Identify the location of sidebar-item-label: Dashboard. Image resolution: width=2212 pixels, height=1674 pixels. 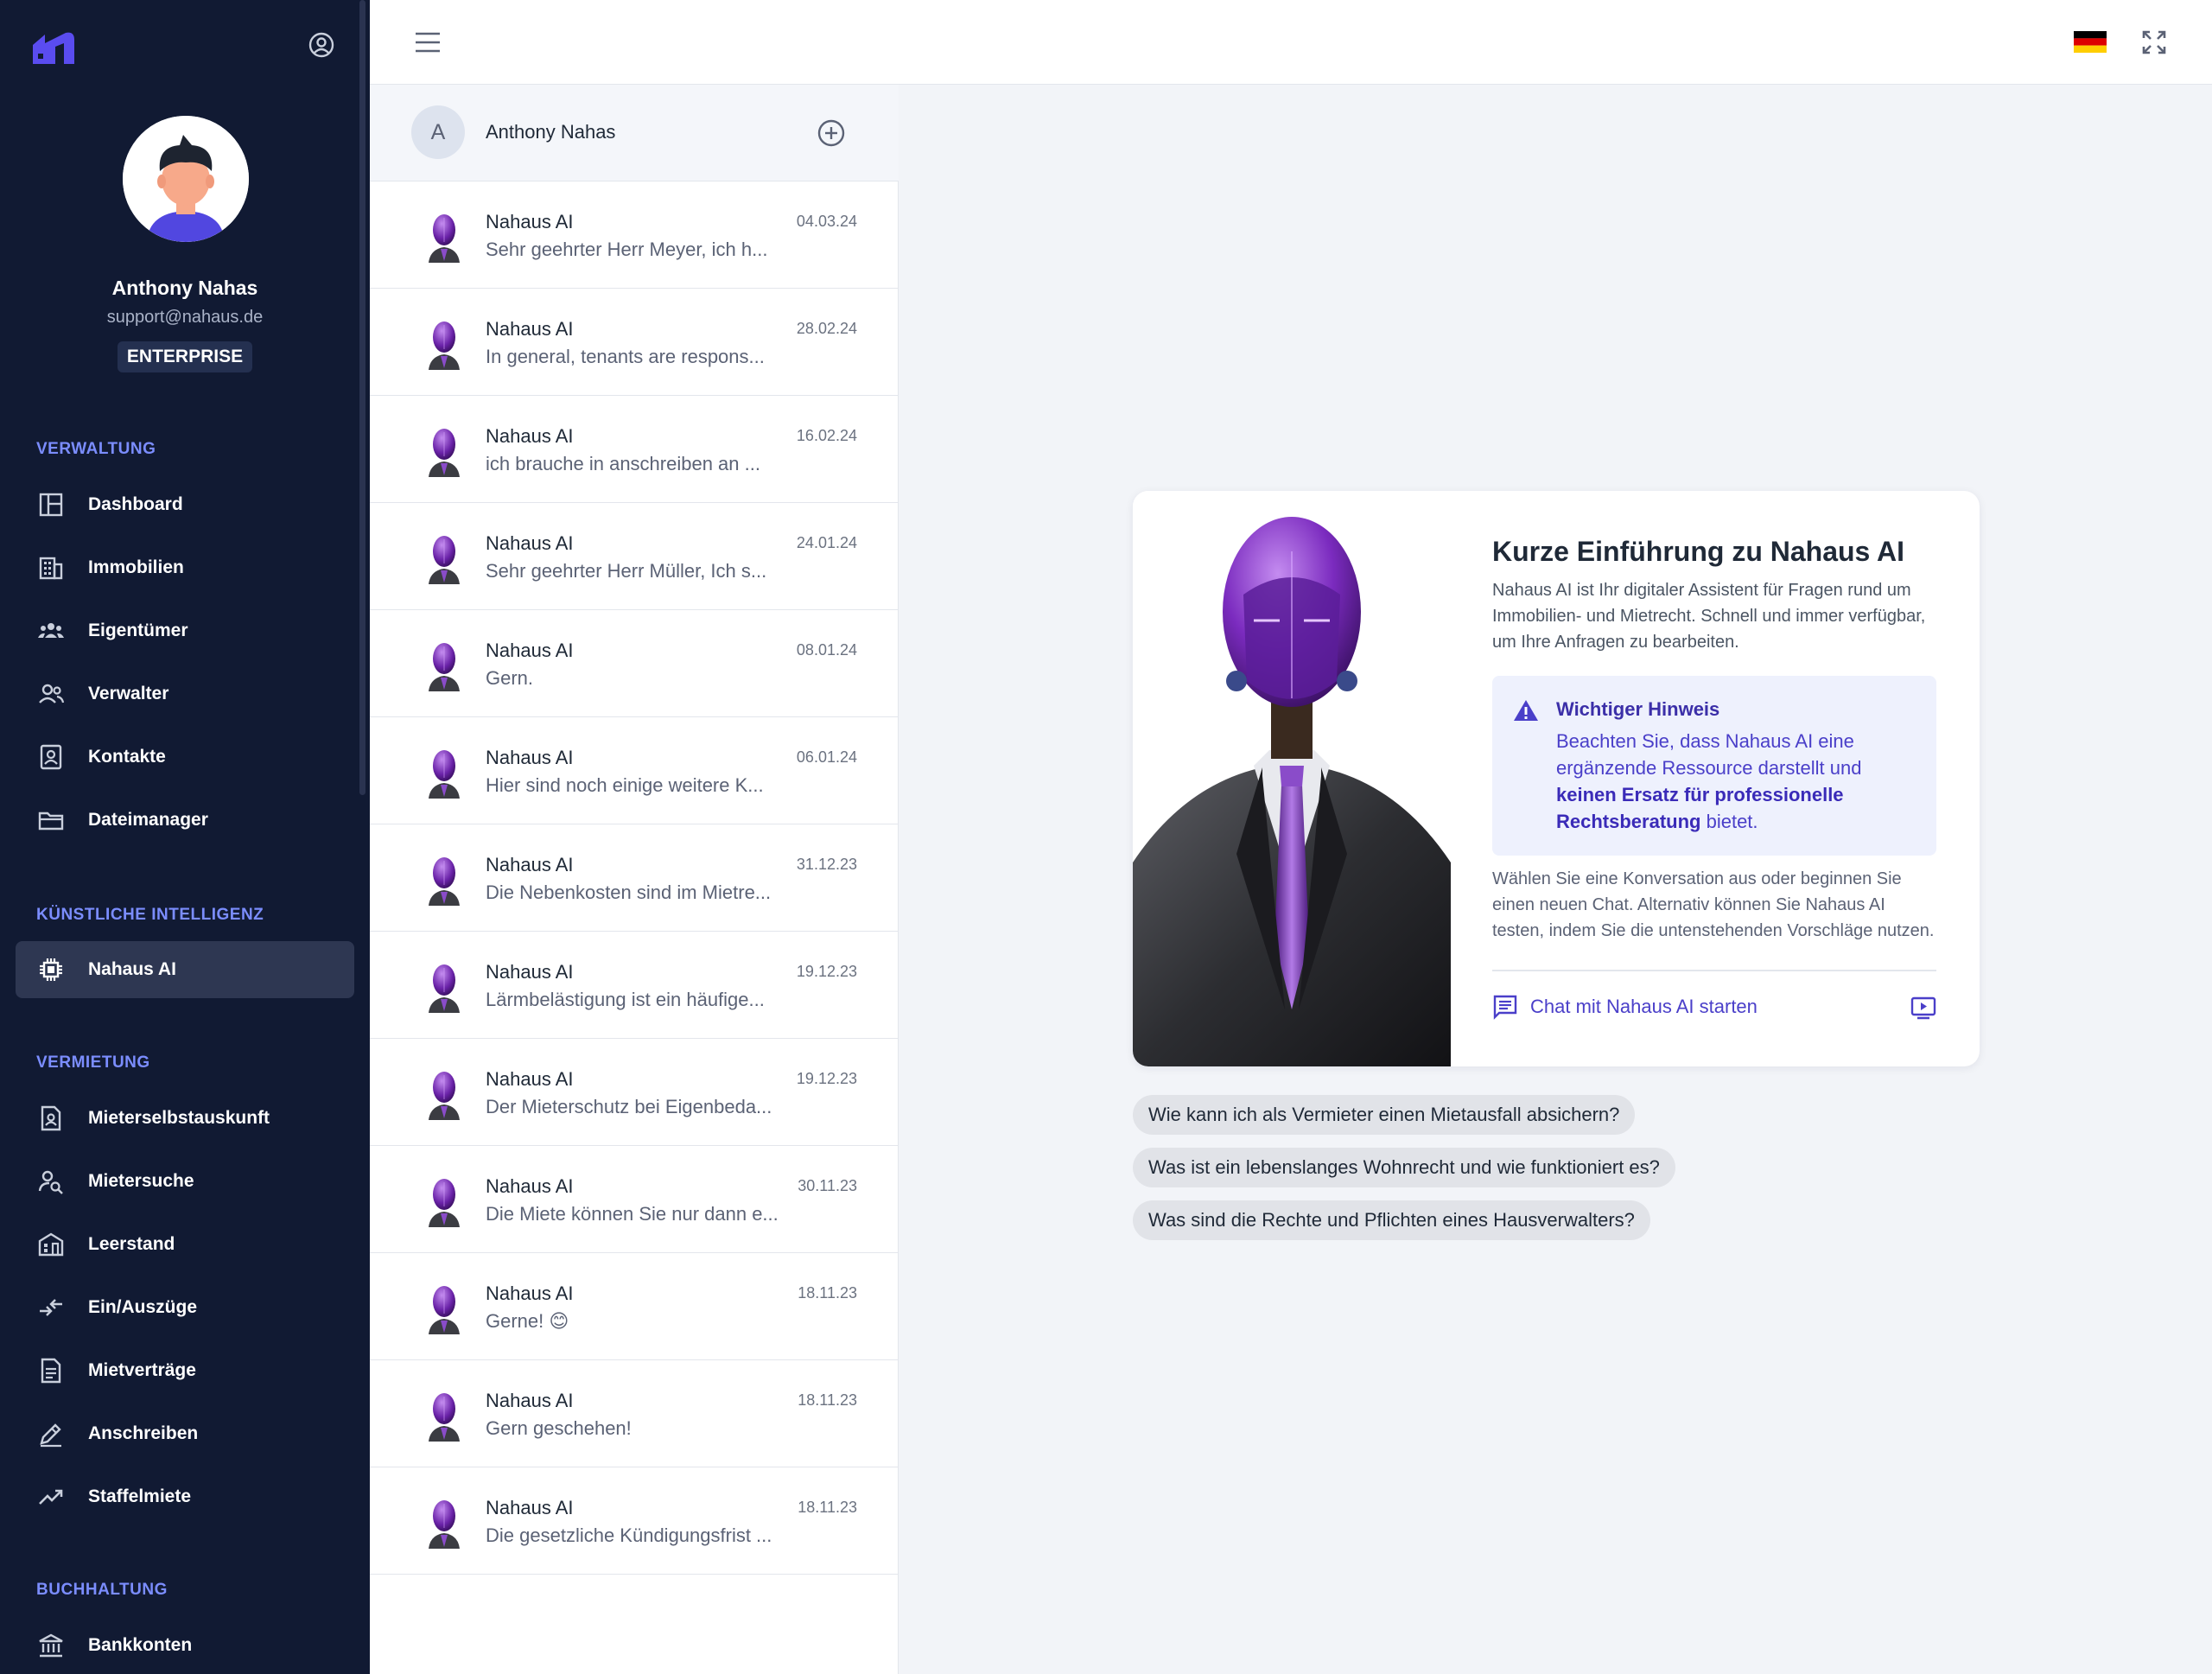
(135, 504).